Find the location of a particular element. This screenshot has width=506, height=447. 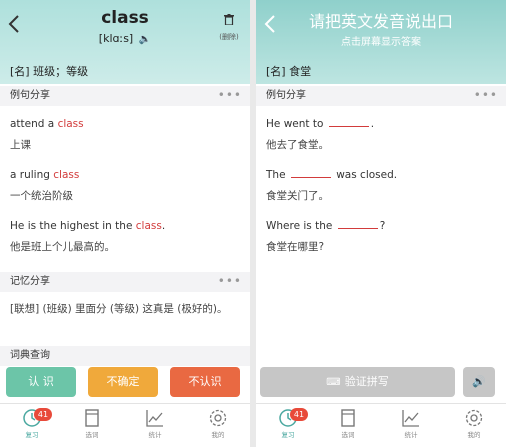

example-text: a ruling is located at coordinates (32, 175).